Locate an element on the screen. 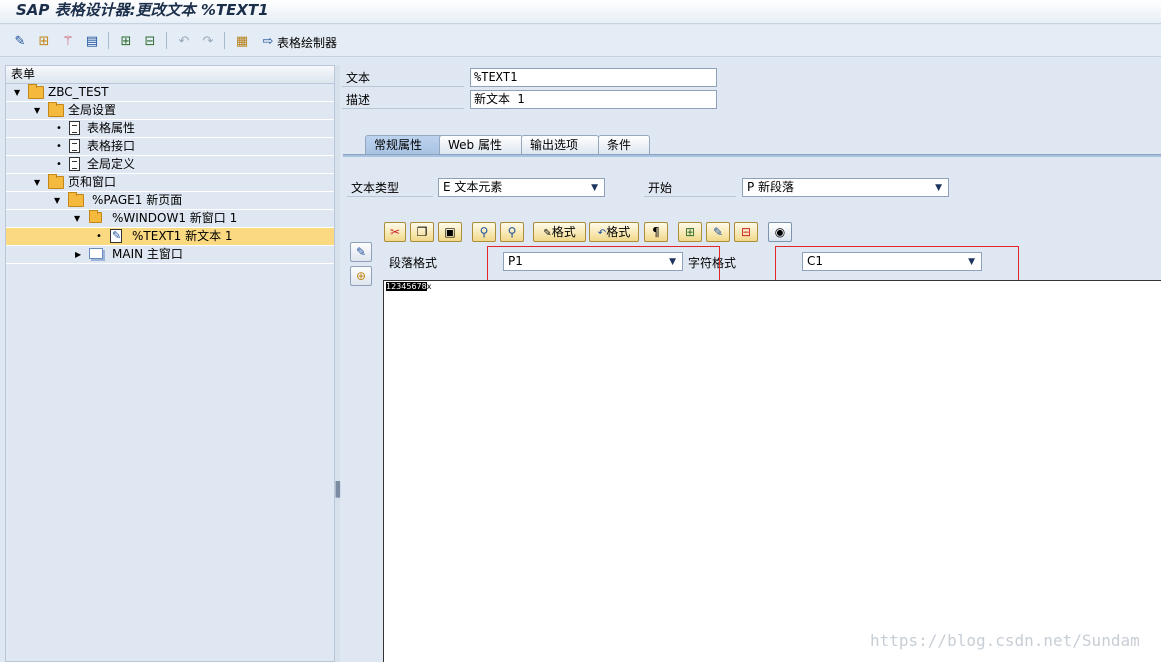 This screenshot has height=662, width=1161. tree-node-label: 页和窗口 is located at coordinates (92, 182).